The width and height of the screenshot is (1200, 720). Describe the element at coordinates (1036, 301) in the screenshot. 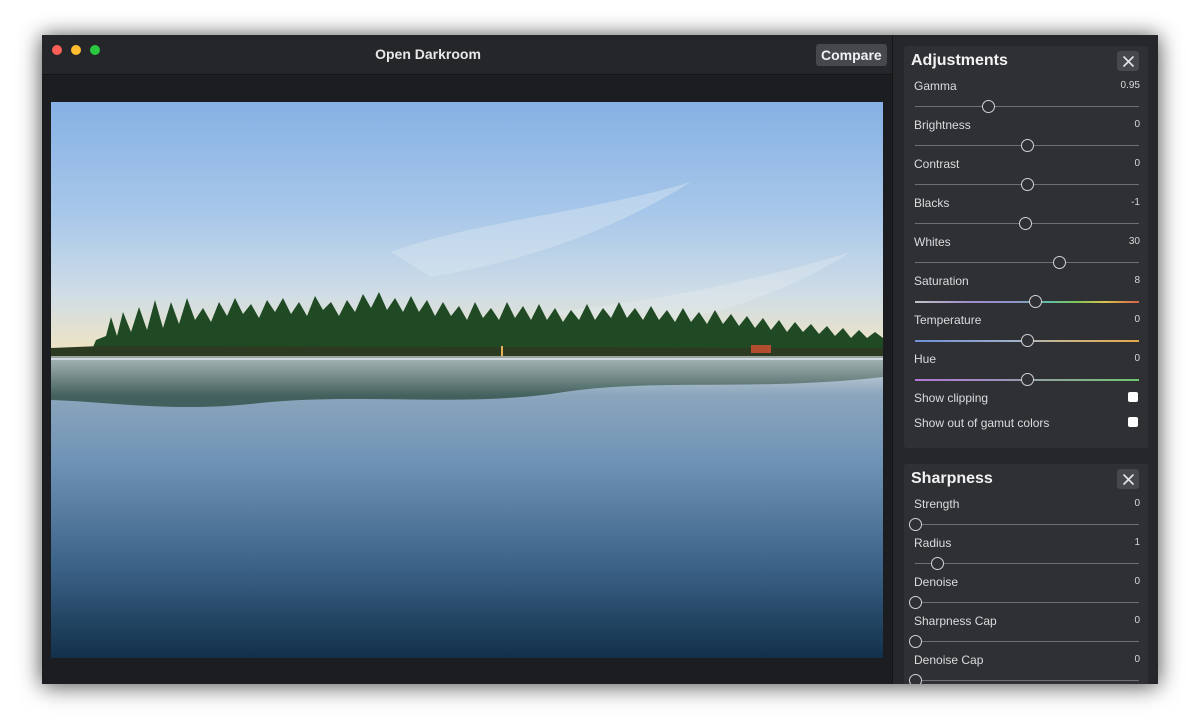

I see `saturation-slider-thumb` at that location.